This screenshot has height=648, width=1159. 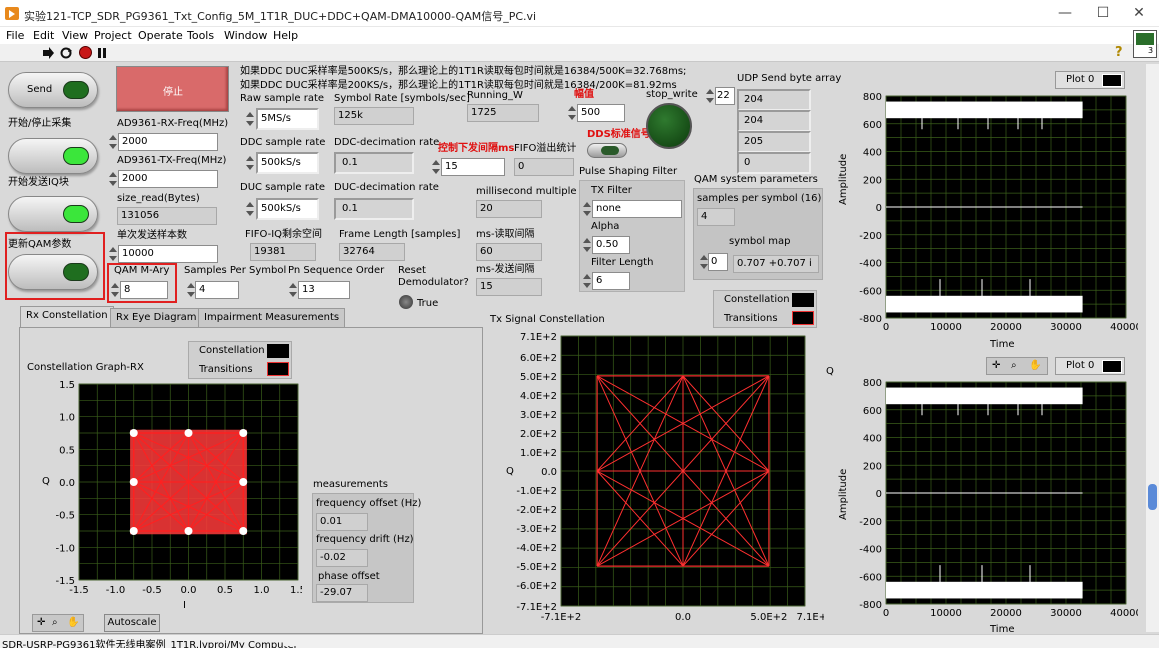 I want to click on tab-impairment-measurements: Impairment Measurements, so click(x=272, y=318).